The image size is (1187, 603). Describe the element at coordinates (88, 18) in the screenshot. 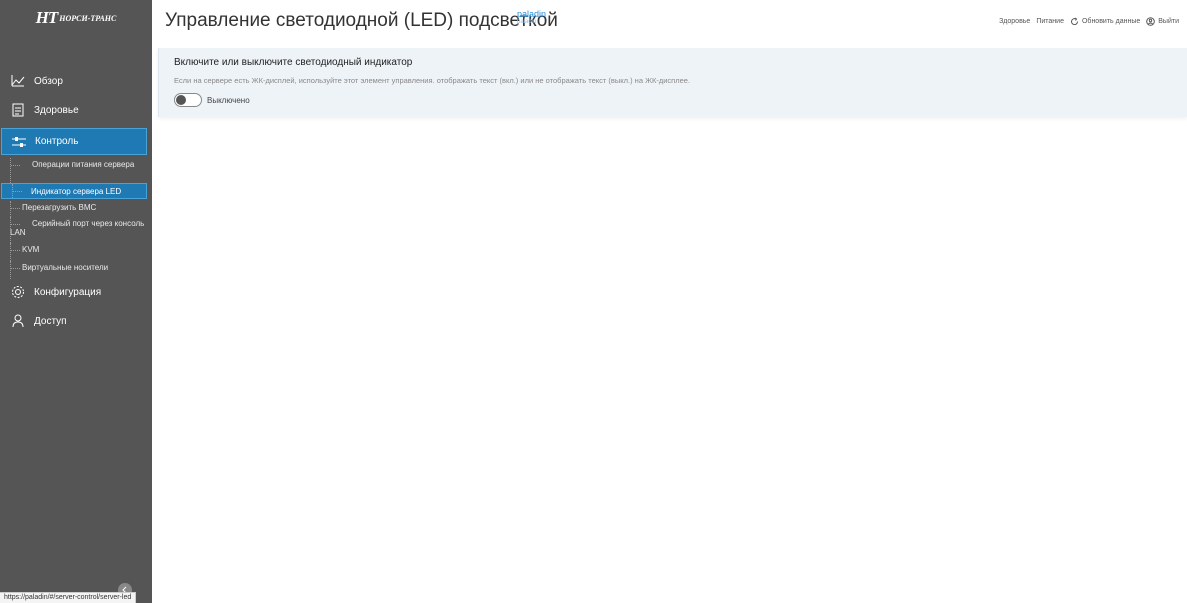

I see `logo-text: НОРСИ-ТРАНС` at that location.